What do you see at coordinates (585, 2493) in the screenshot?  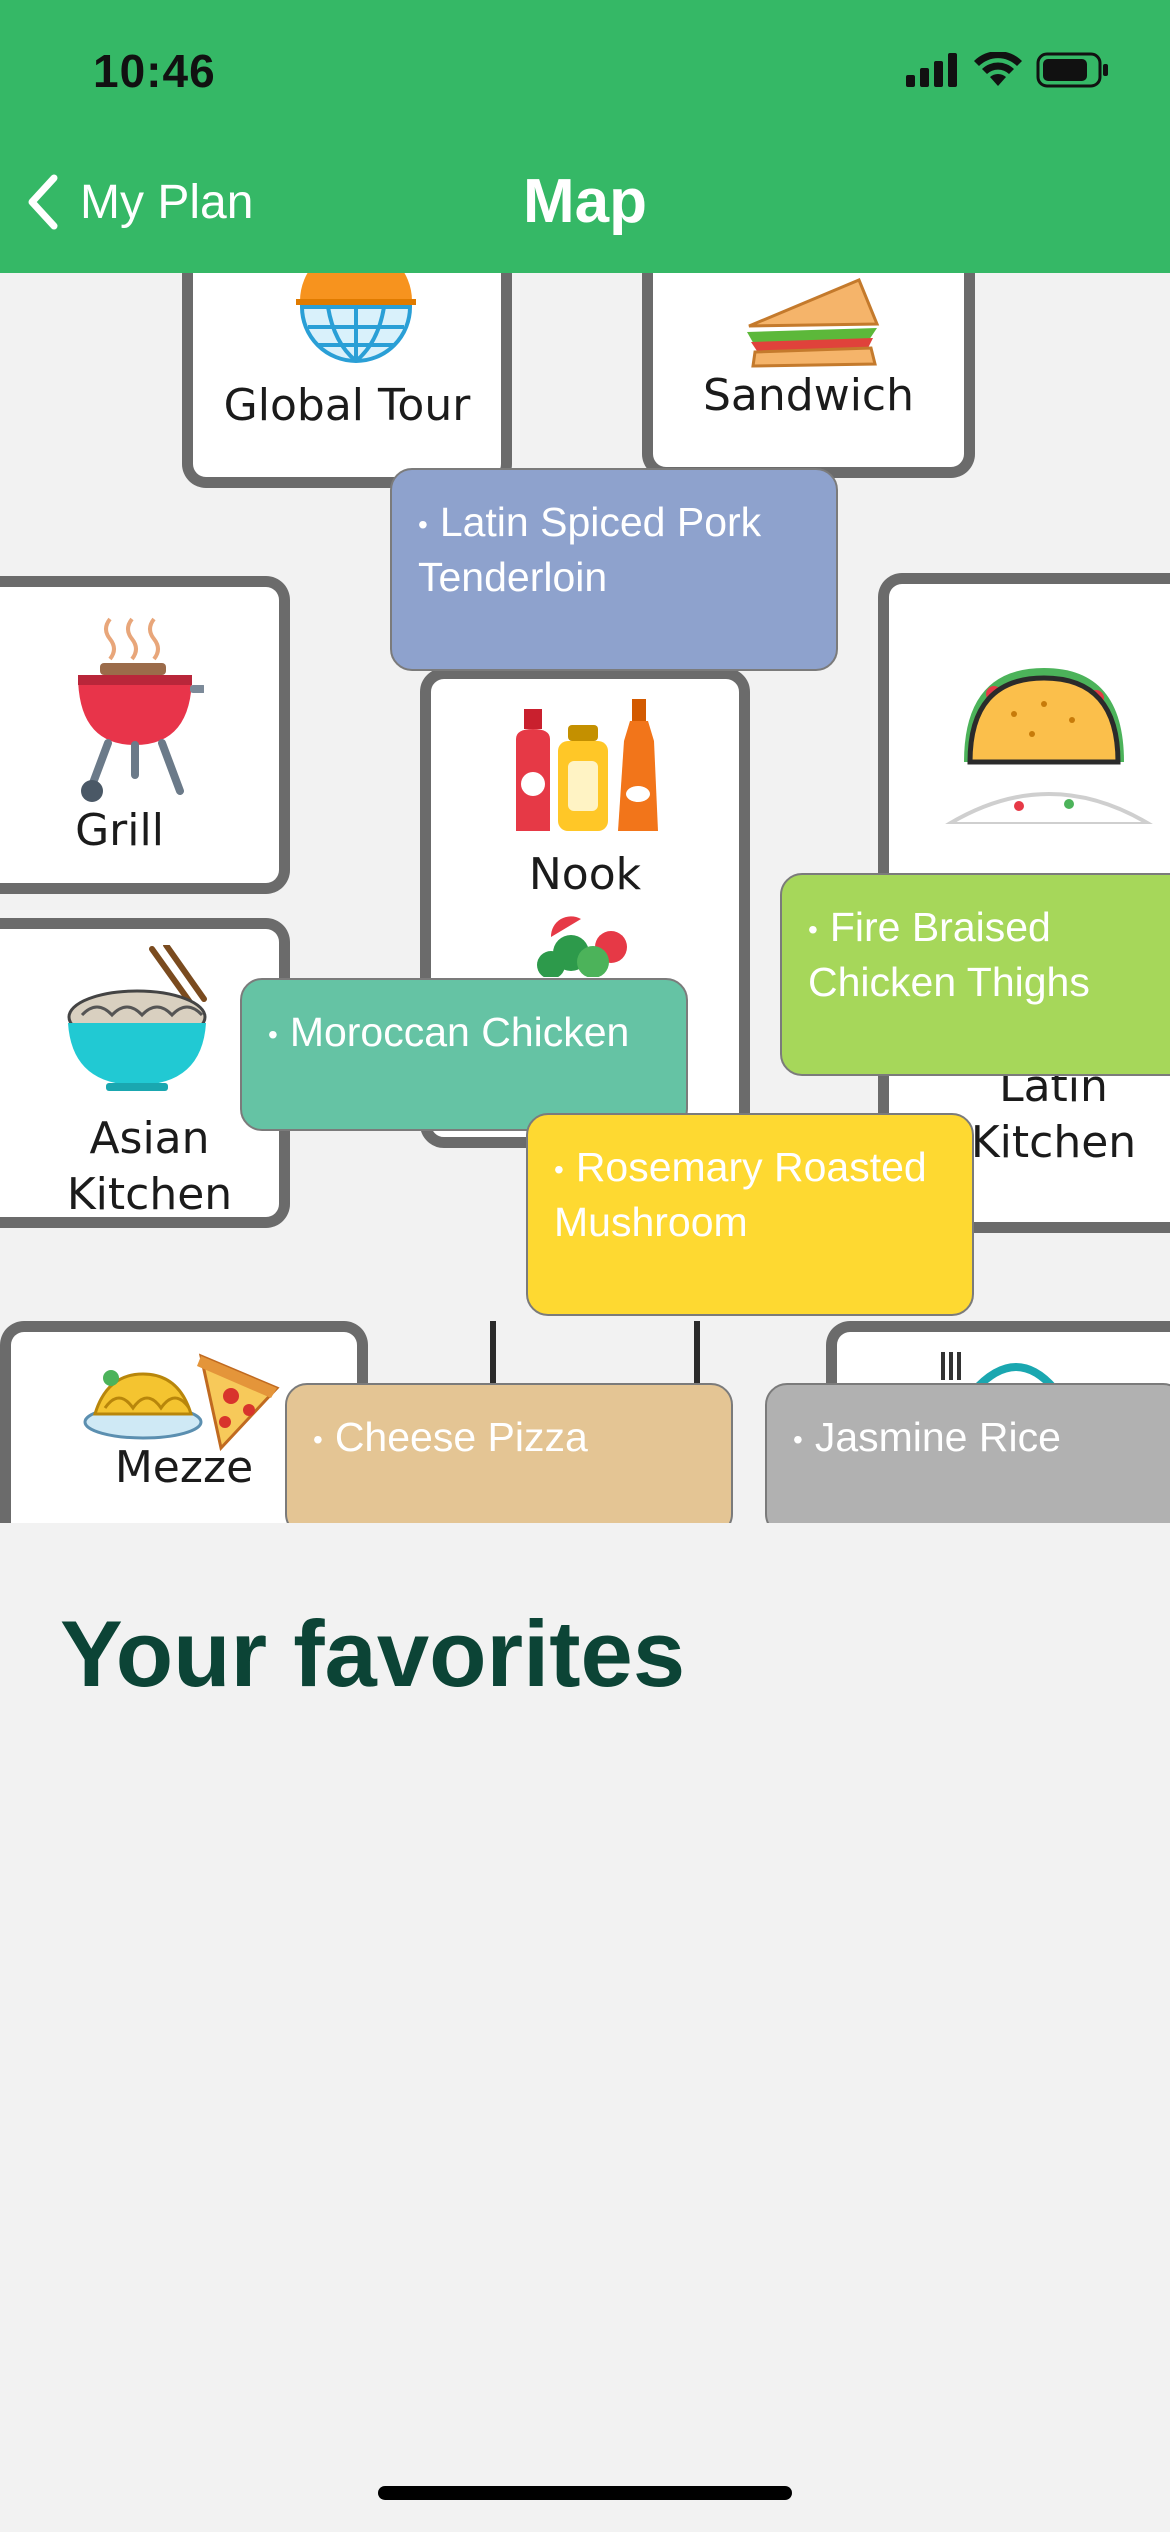 I see `home-indicator` at bounding box center [585, 2493].